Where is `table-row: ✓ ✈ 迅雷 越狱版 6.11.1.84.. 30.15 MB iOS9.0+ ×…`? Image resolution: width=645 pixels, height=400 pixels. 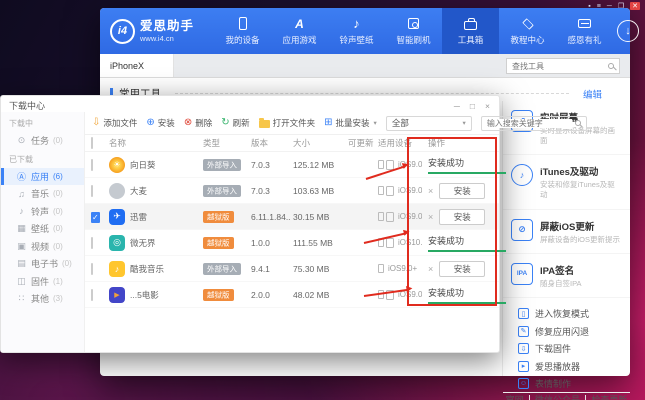
table-row: ✓ ✈ 迅雷 越狱版 6.11.1.84.. 30.15 MB iOS9.0+ ×… is located at coordinates (292, 217).